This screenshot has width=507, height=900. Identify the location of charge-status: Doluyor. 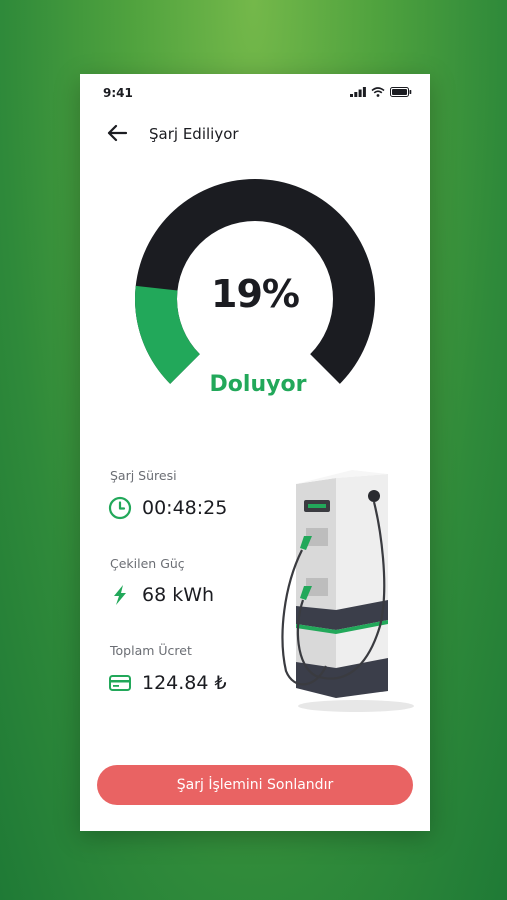
(258, 384).